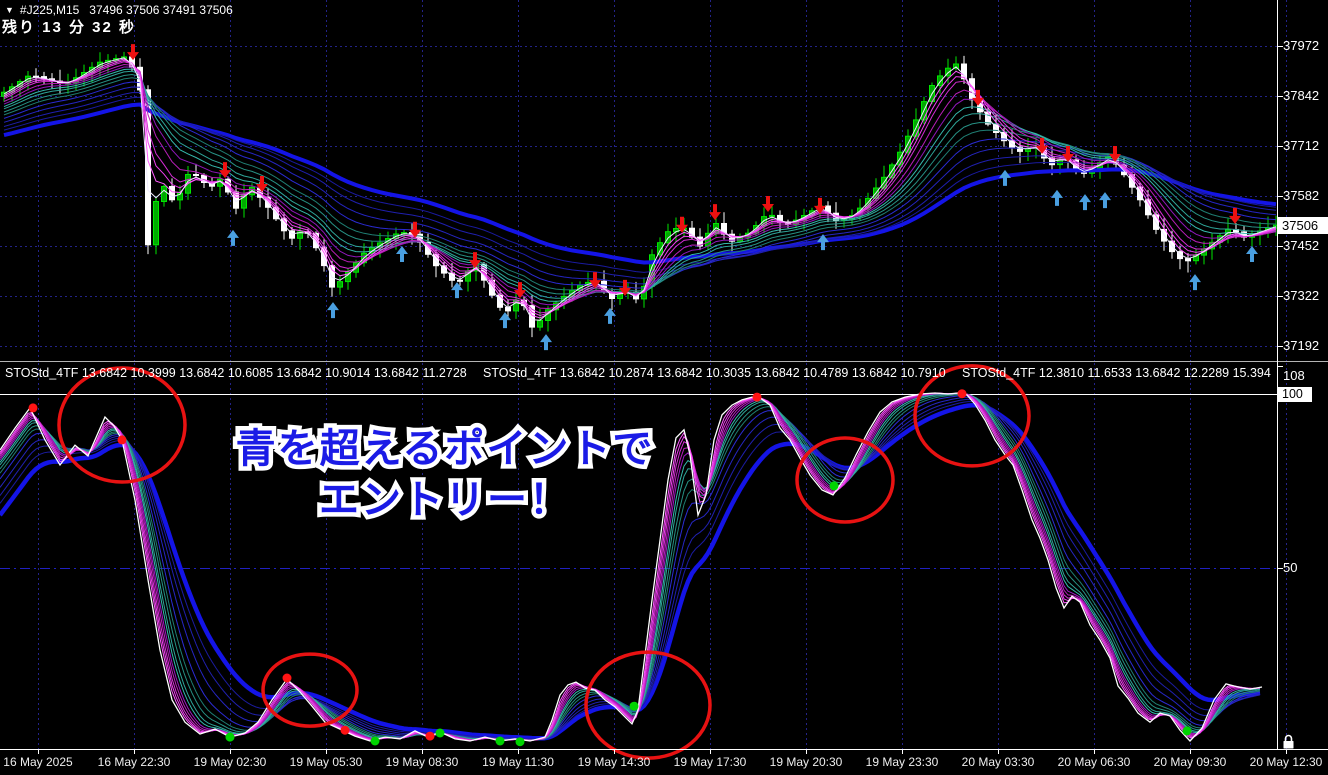 Image resolution: width=1328 pixels, height=775 pixels. I want to click on chart-title-row: ▼ #J225,M15 37496 37506 37491 37506, so click(119, 10).